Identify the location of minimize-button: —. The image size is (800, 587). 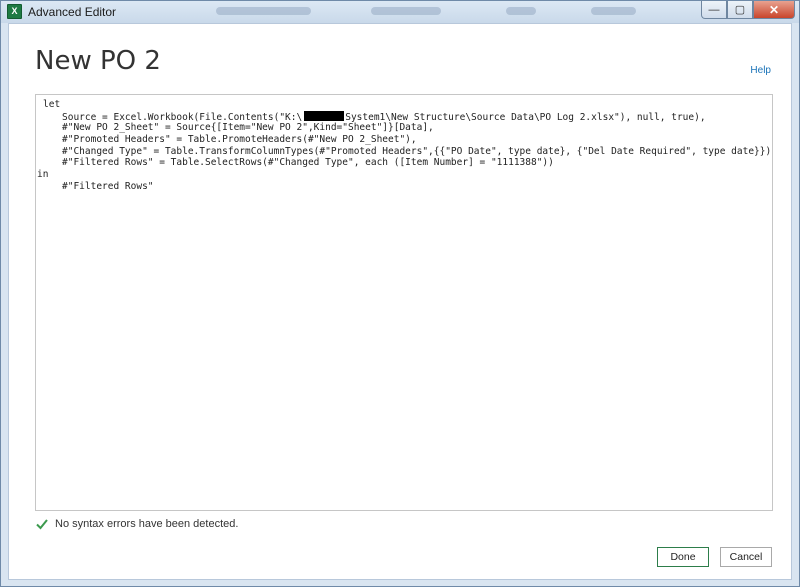
(714, 10).